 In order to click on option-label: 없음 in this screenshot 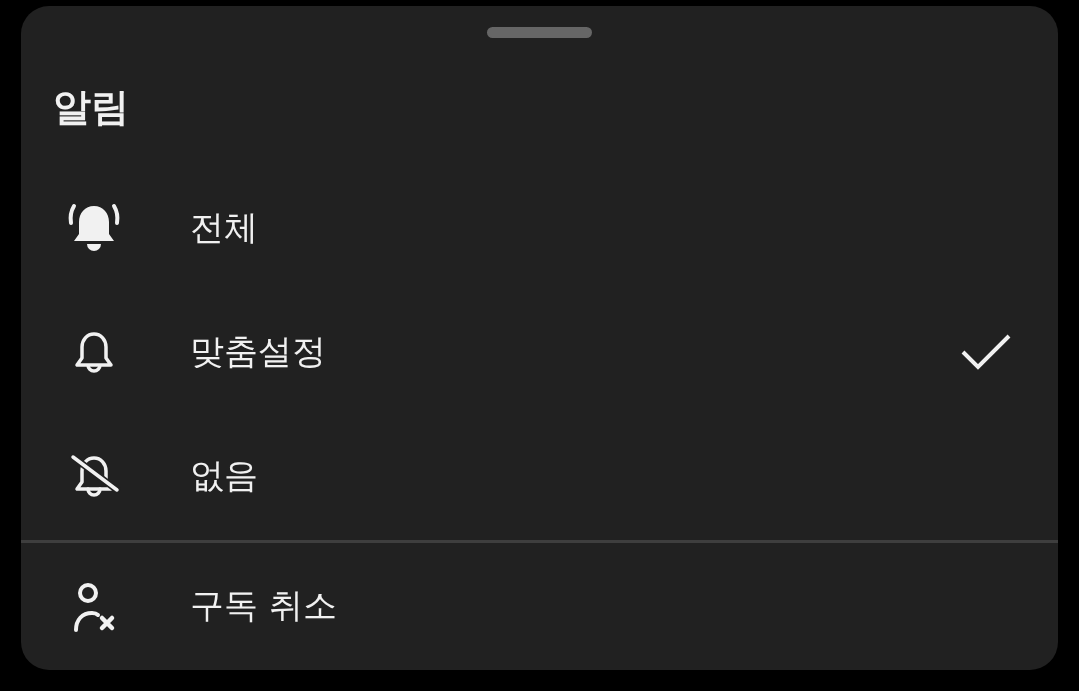, I will do `click(224, 476)`.